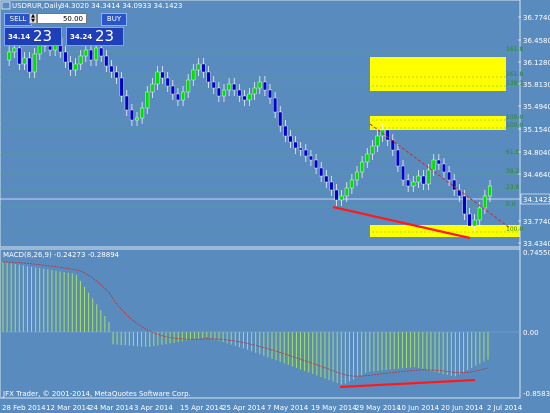 This screenshot has height=413, width=550. I want to click on bid-quote: 34.14 23, so click(33, 36).